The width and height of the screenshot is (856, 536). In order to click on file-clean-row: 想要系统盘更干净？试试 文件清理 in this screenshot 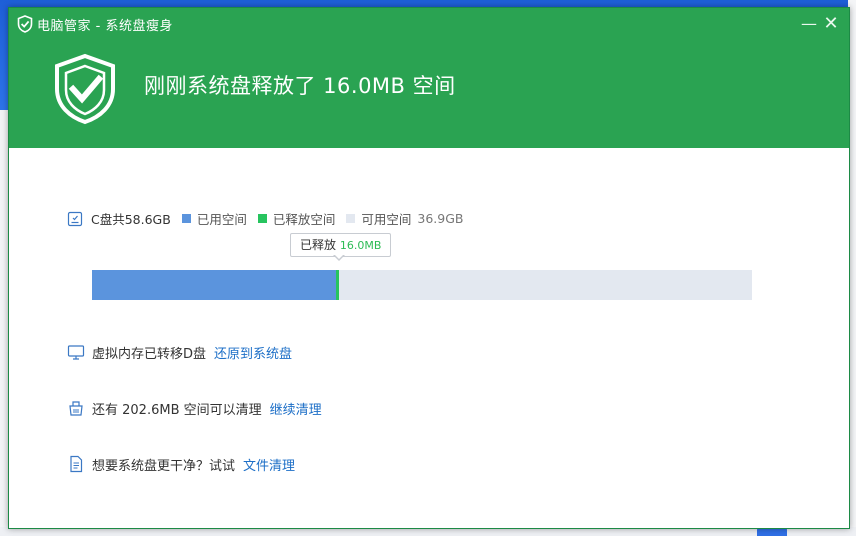, I will do `click(181, 464)`.